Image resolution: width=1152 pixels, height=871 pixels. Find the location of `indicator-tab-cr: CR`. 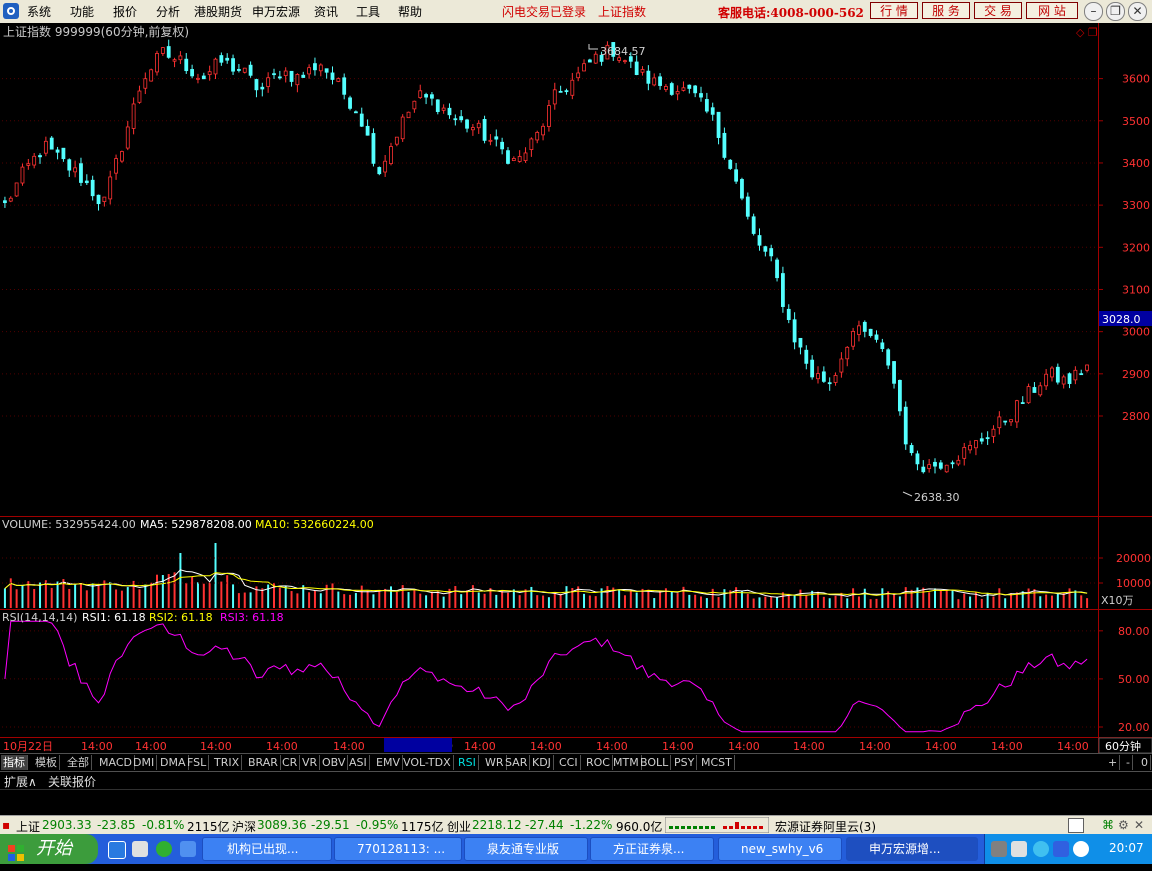

indicator-tab-cr: CR is located at coordinates (290, 762).